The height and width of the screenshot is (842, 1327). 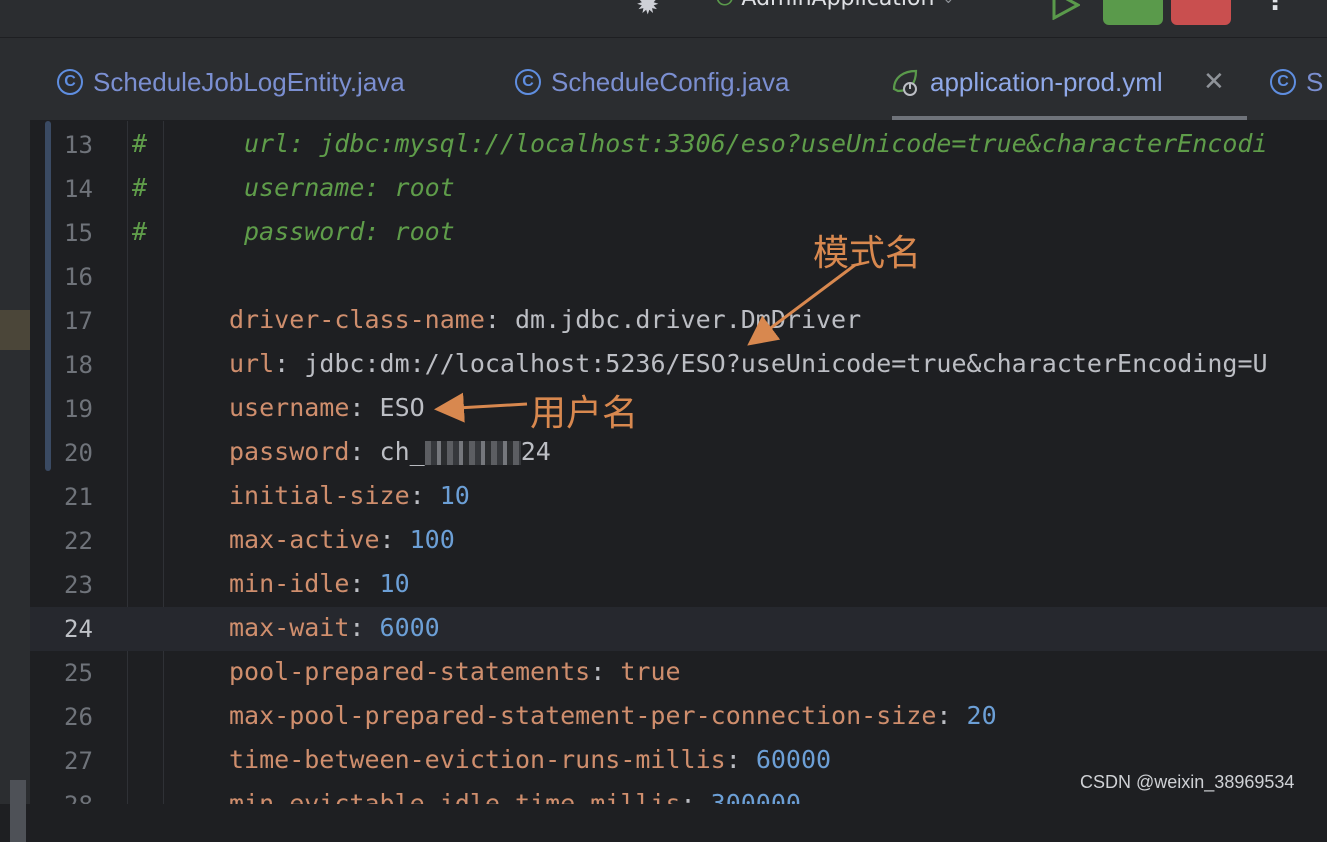 I want to click on line-number: 20, so click(x=78, y=453).